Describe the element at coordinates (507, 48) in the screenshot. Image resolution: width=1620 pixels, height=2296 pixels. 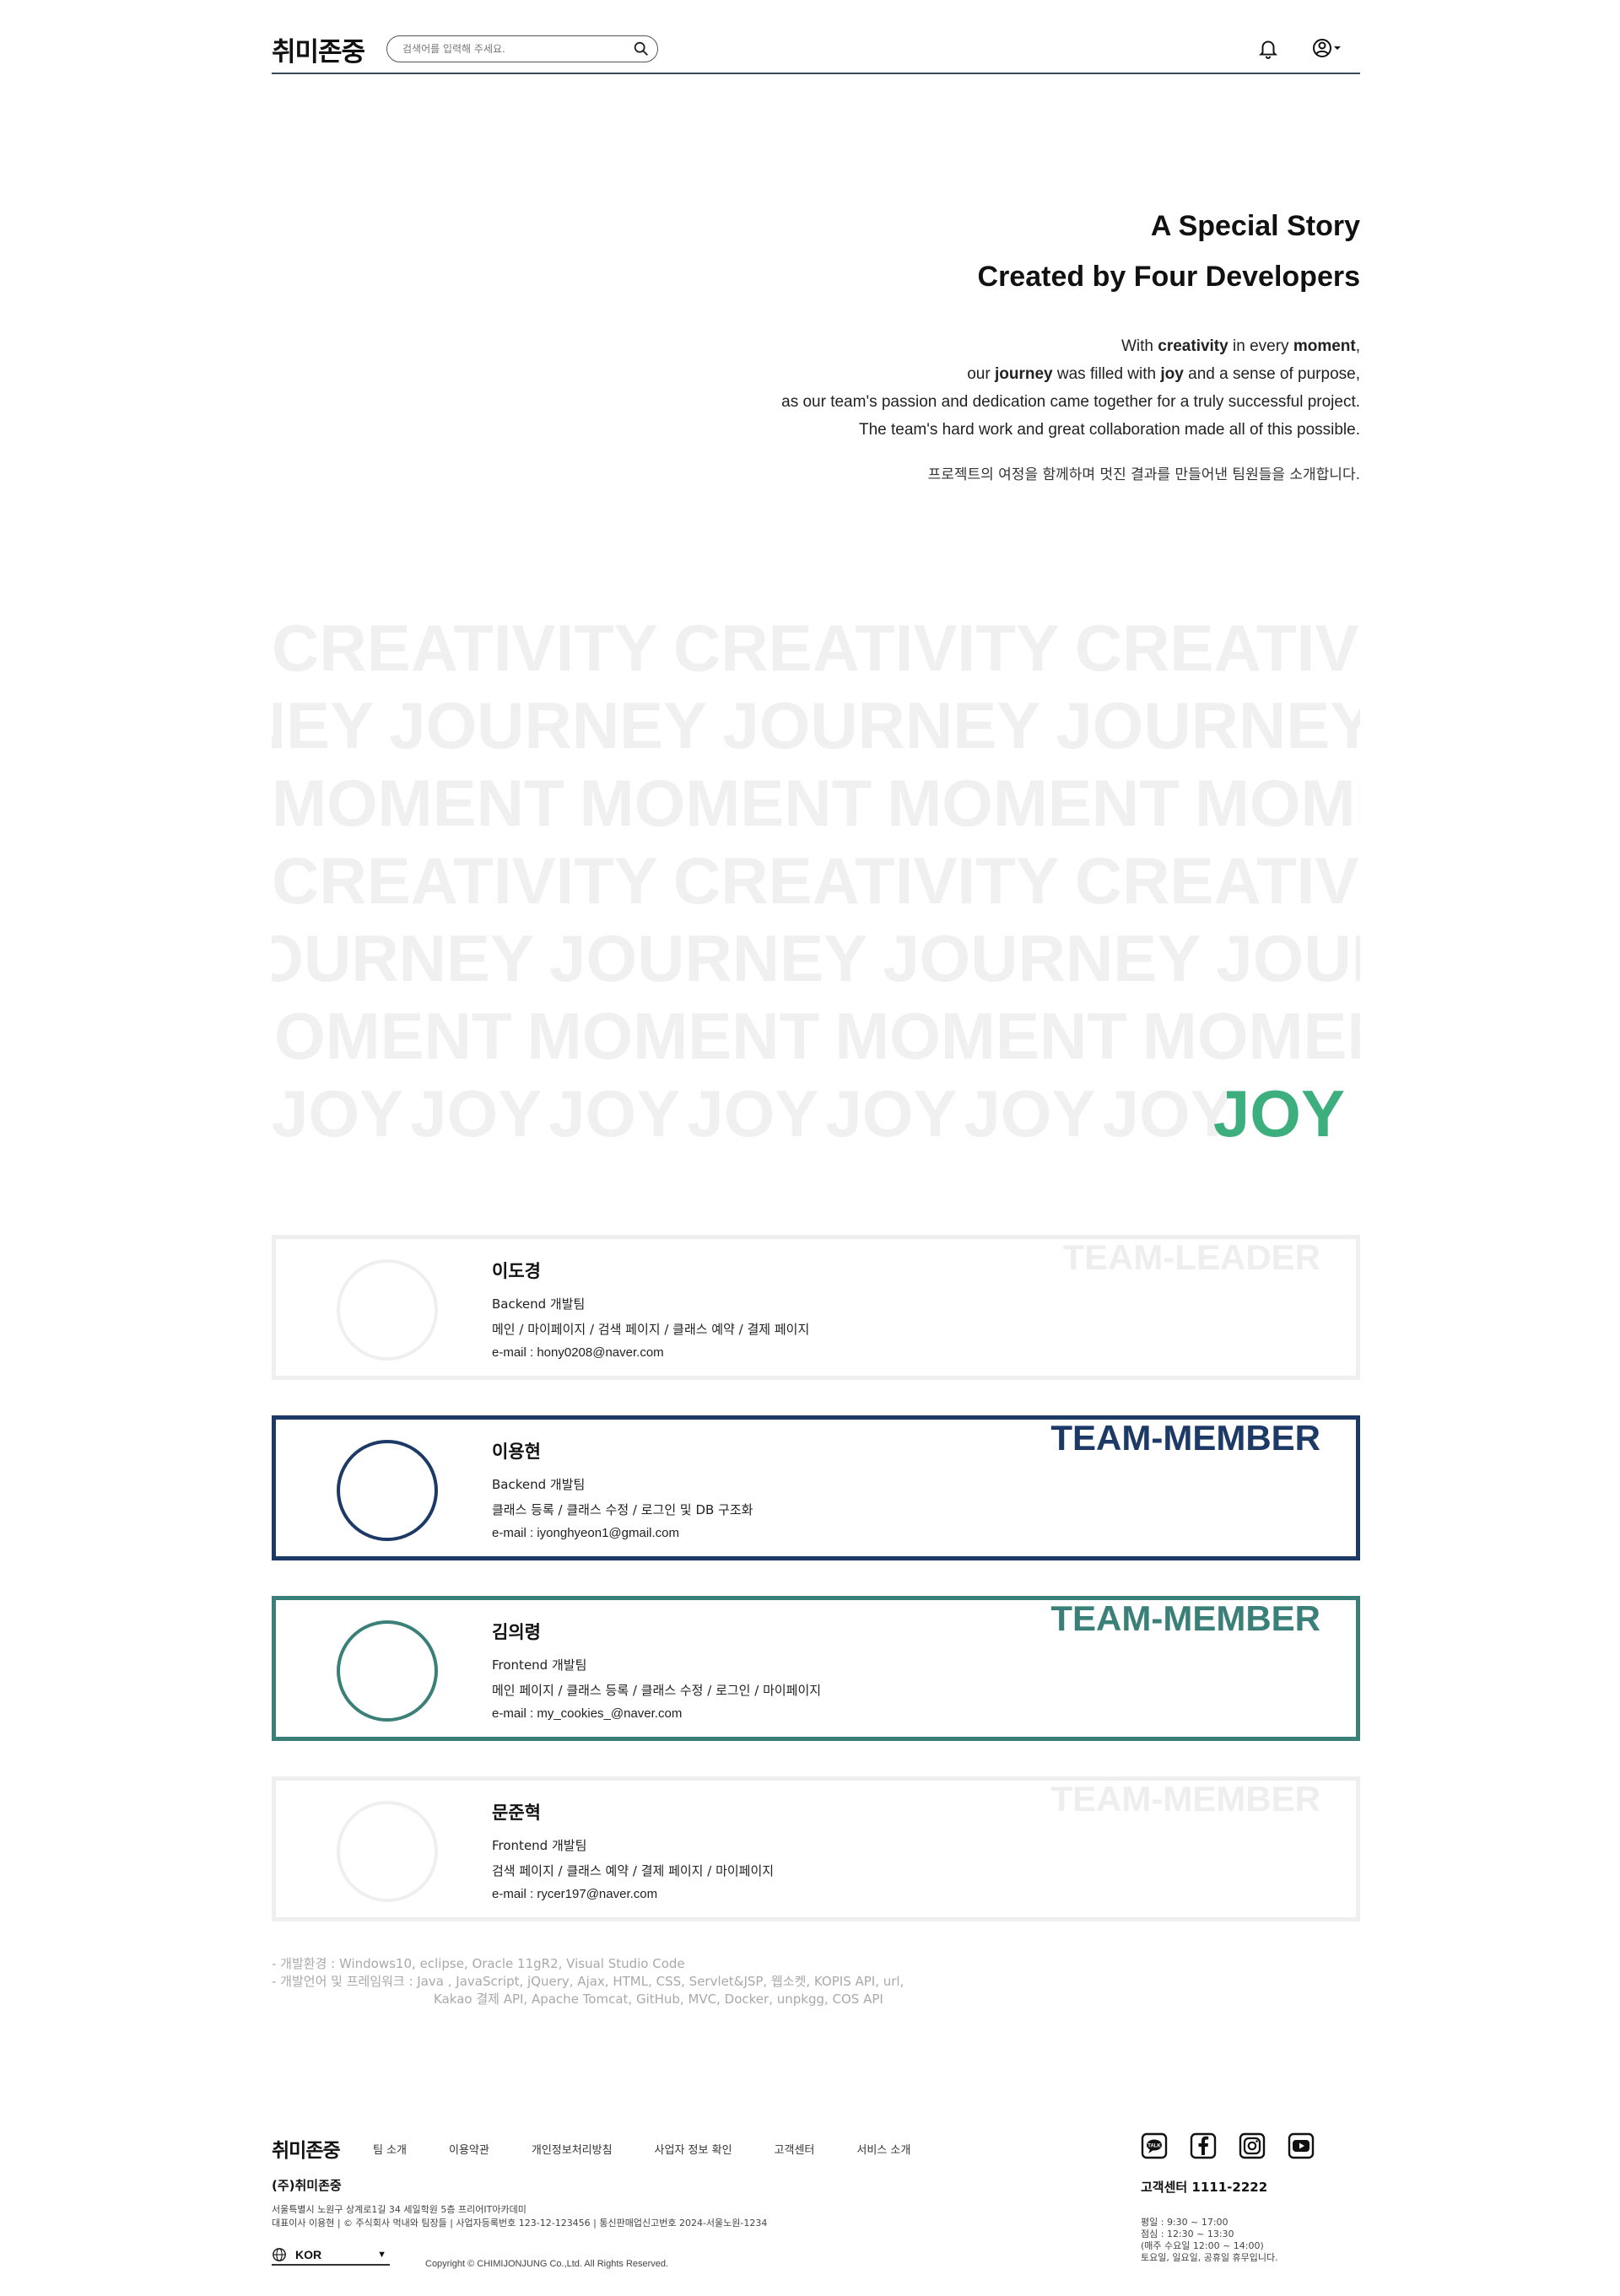
I see `search-input` at that location.